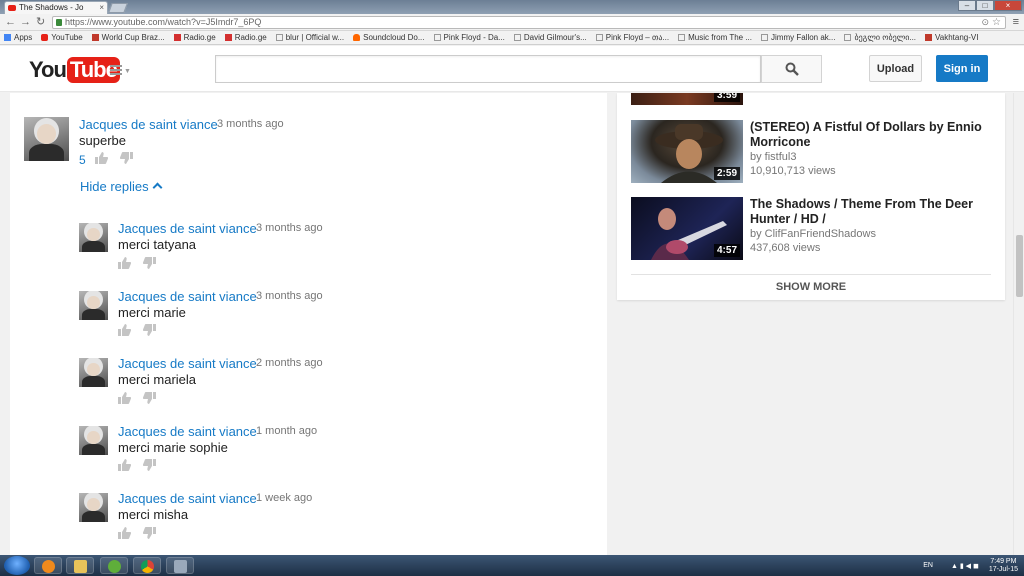  What do you see at coordinates (1003, 566) in the screenshot?
I see `clock: 7:49 PM 17-Jul-15` at bounding box center [1003, 566].